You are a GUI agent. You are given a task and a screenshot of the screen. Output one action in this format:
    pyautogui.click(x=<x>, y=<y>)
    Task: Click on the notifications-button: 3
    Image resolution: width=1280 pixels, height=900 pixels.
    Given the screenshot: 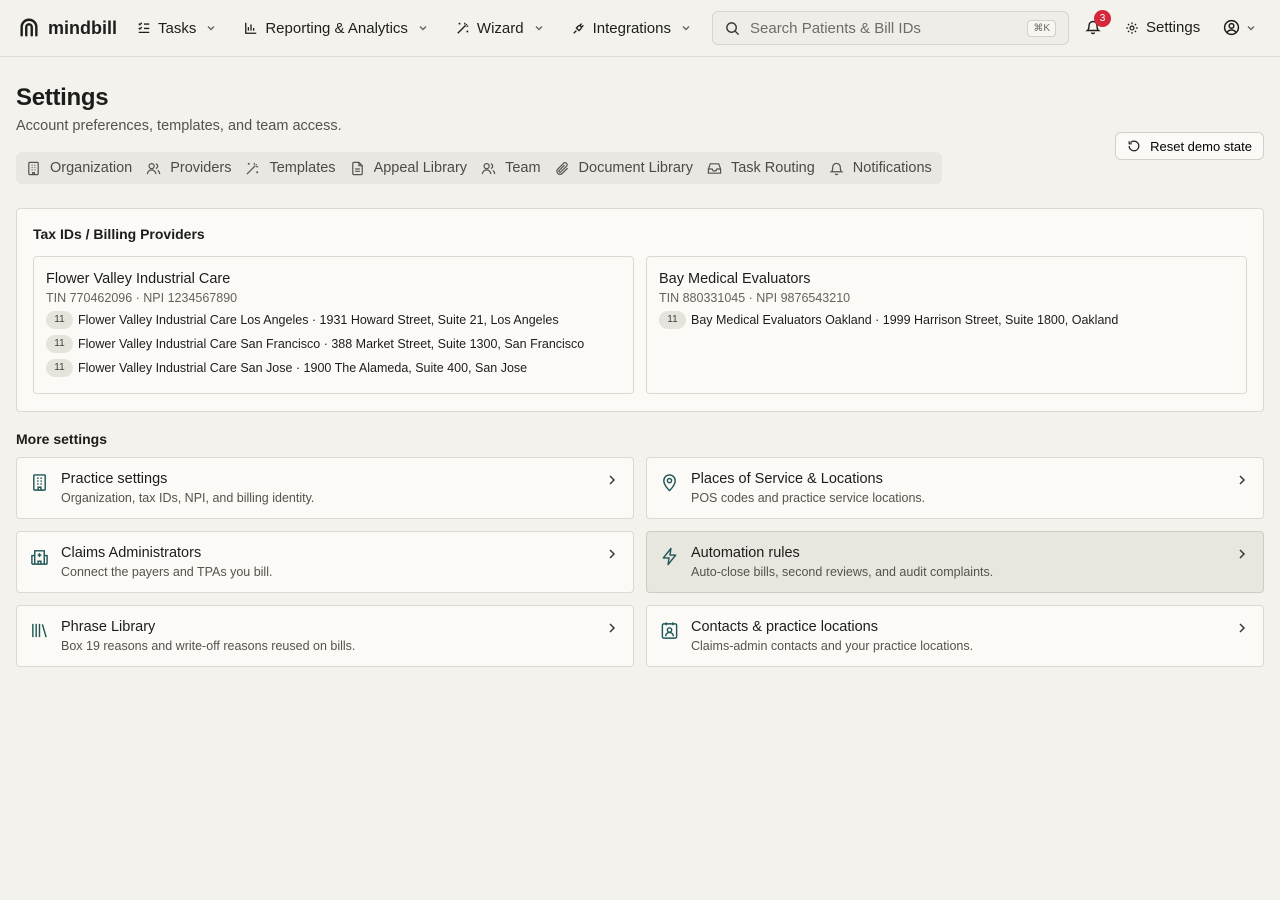 What is the action you would take?
    pyautogui.click(x=1098, y=23)
    